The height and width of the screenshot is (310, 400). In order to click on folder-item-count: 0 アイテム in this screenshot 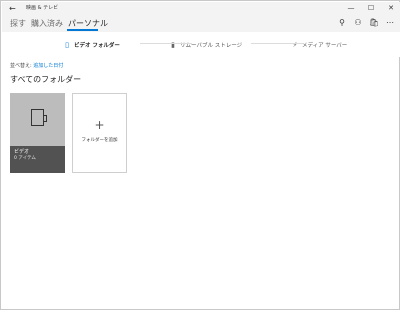, I will do `click(25, 158)`.